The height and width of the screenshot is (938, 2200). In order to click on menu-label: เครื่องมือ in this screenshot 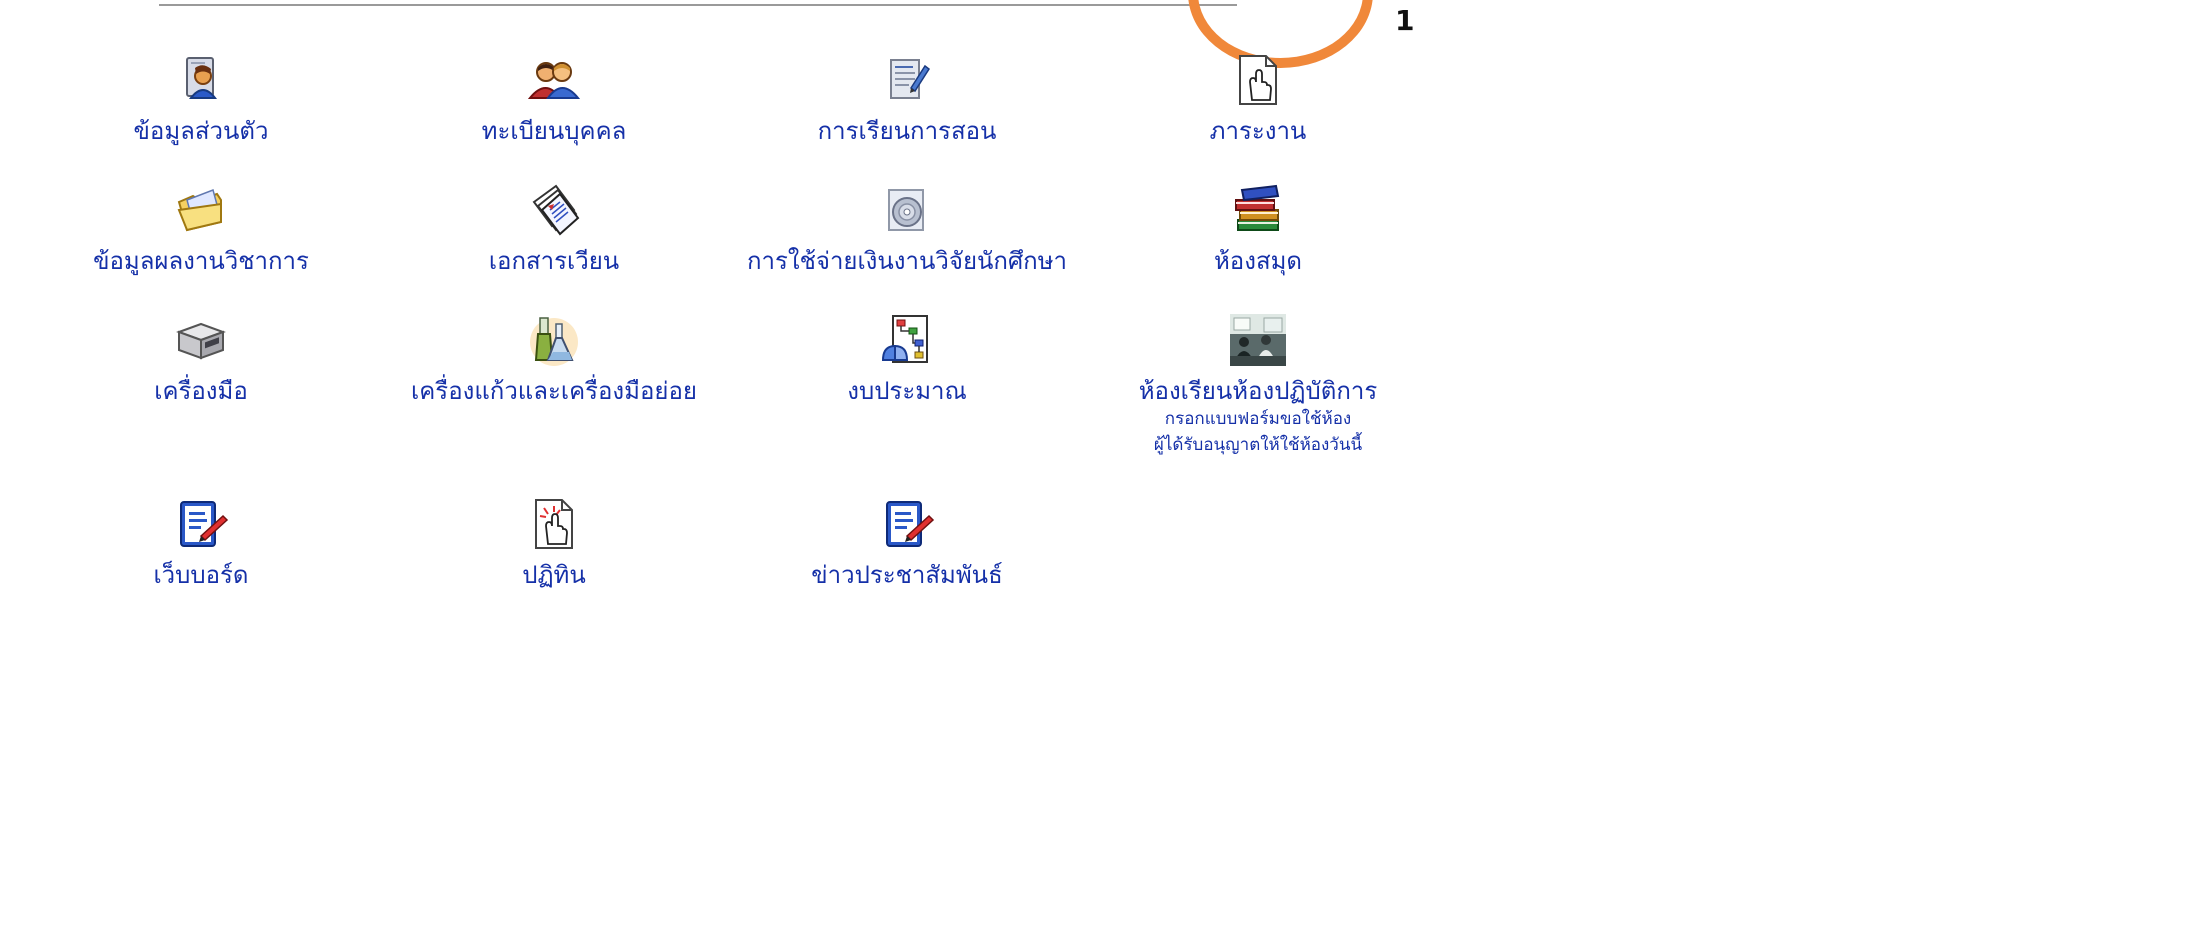, I will do `click(201, 391)`.